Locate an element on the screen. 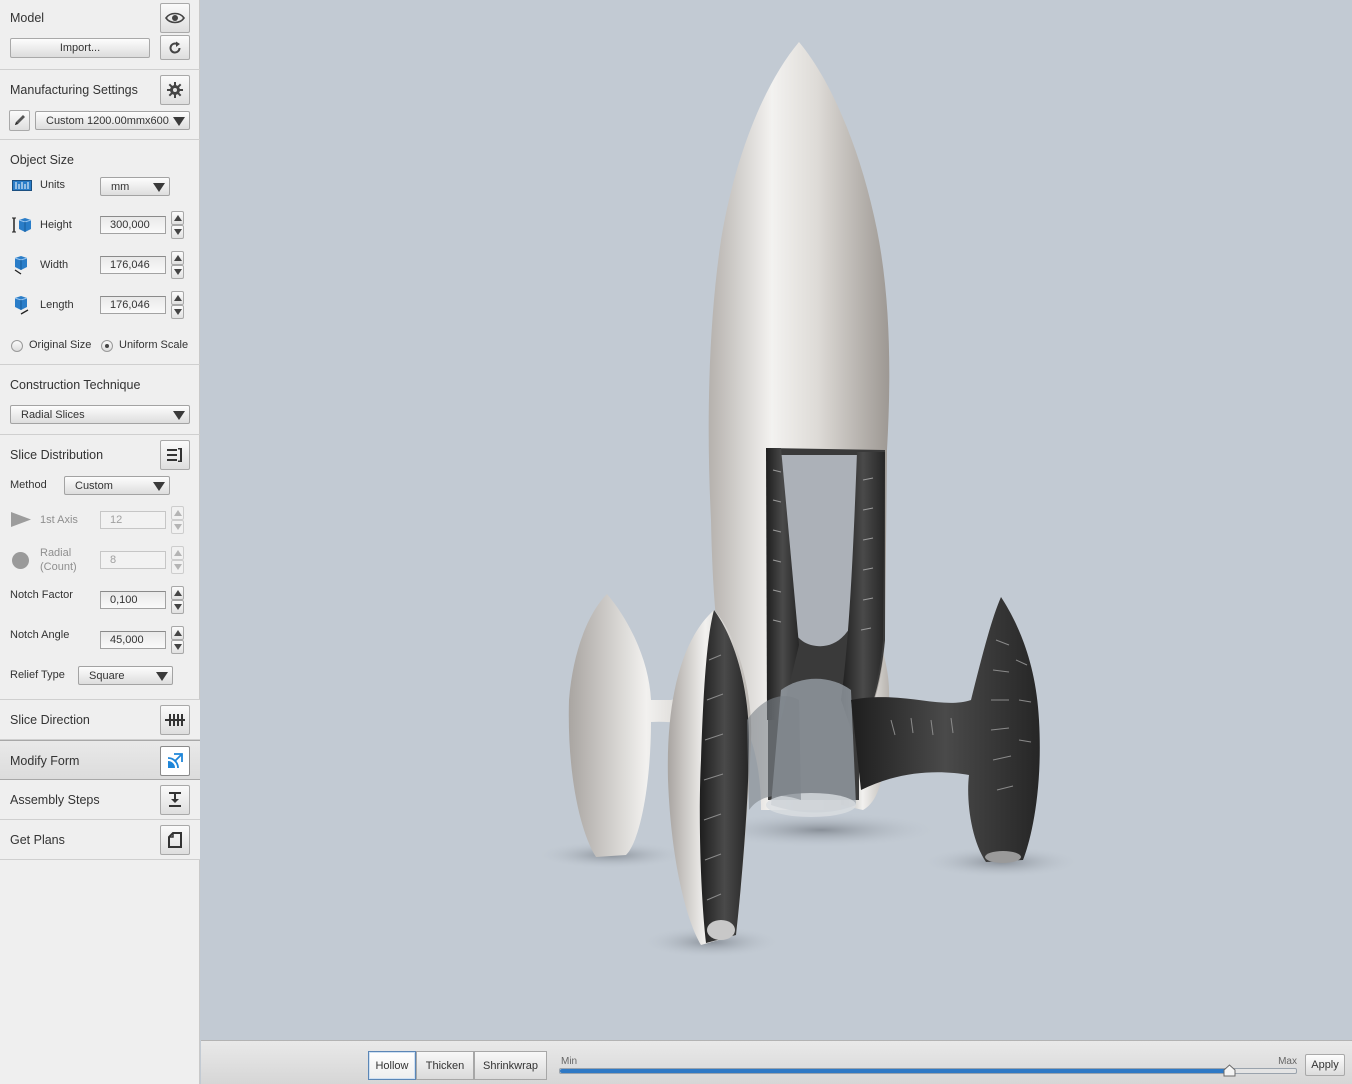  uniform-scale-label: Uniform Scale is located at coordinates (154, 345).